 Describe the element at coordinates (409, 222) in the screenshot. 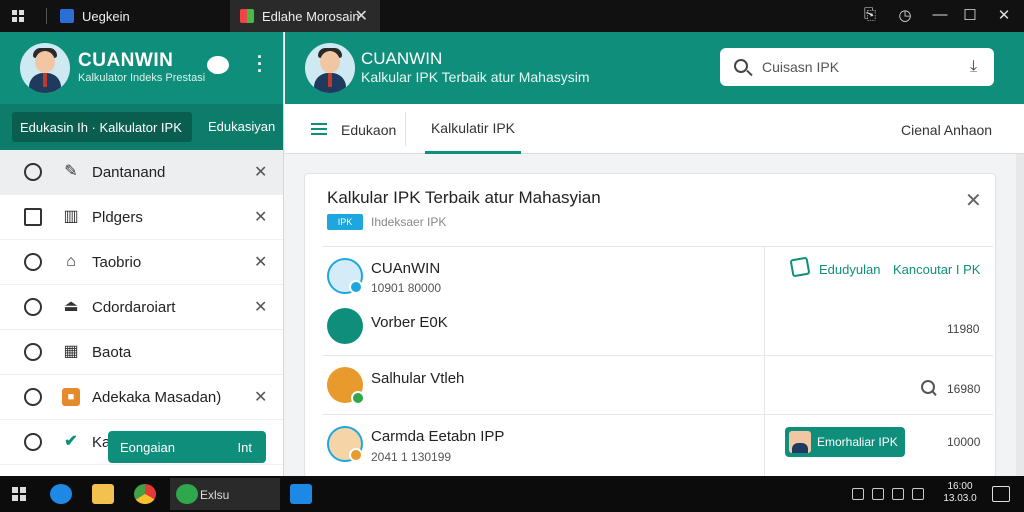

I see `badge-label: Ihdeksaer IPK` at that location.